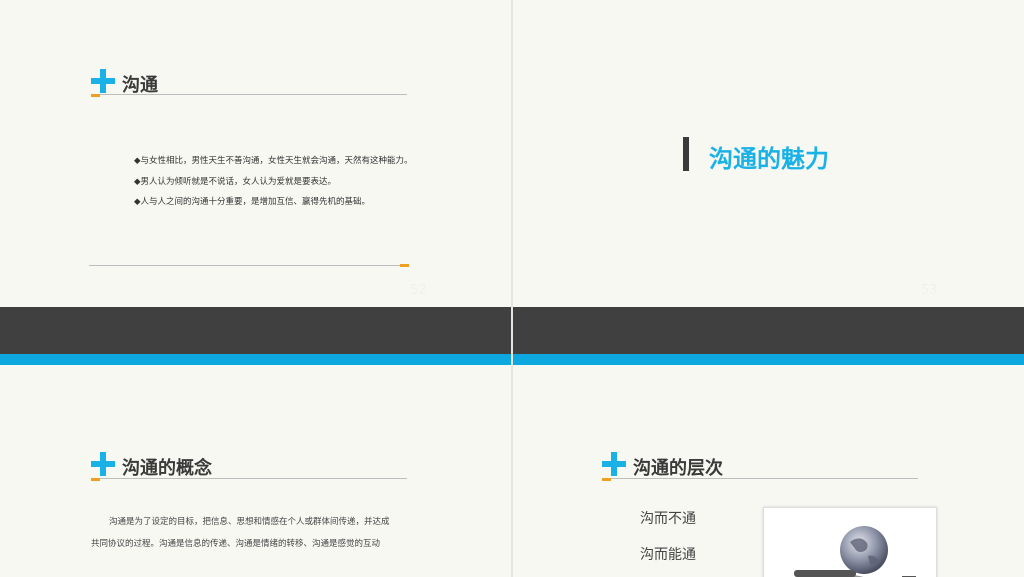 The width and height of the screenshot is (1024, 577). Describe the element at coordinates (668, 519) in the screenshot. I see `level-item: 沟而不通` at that location.